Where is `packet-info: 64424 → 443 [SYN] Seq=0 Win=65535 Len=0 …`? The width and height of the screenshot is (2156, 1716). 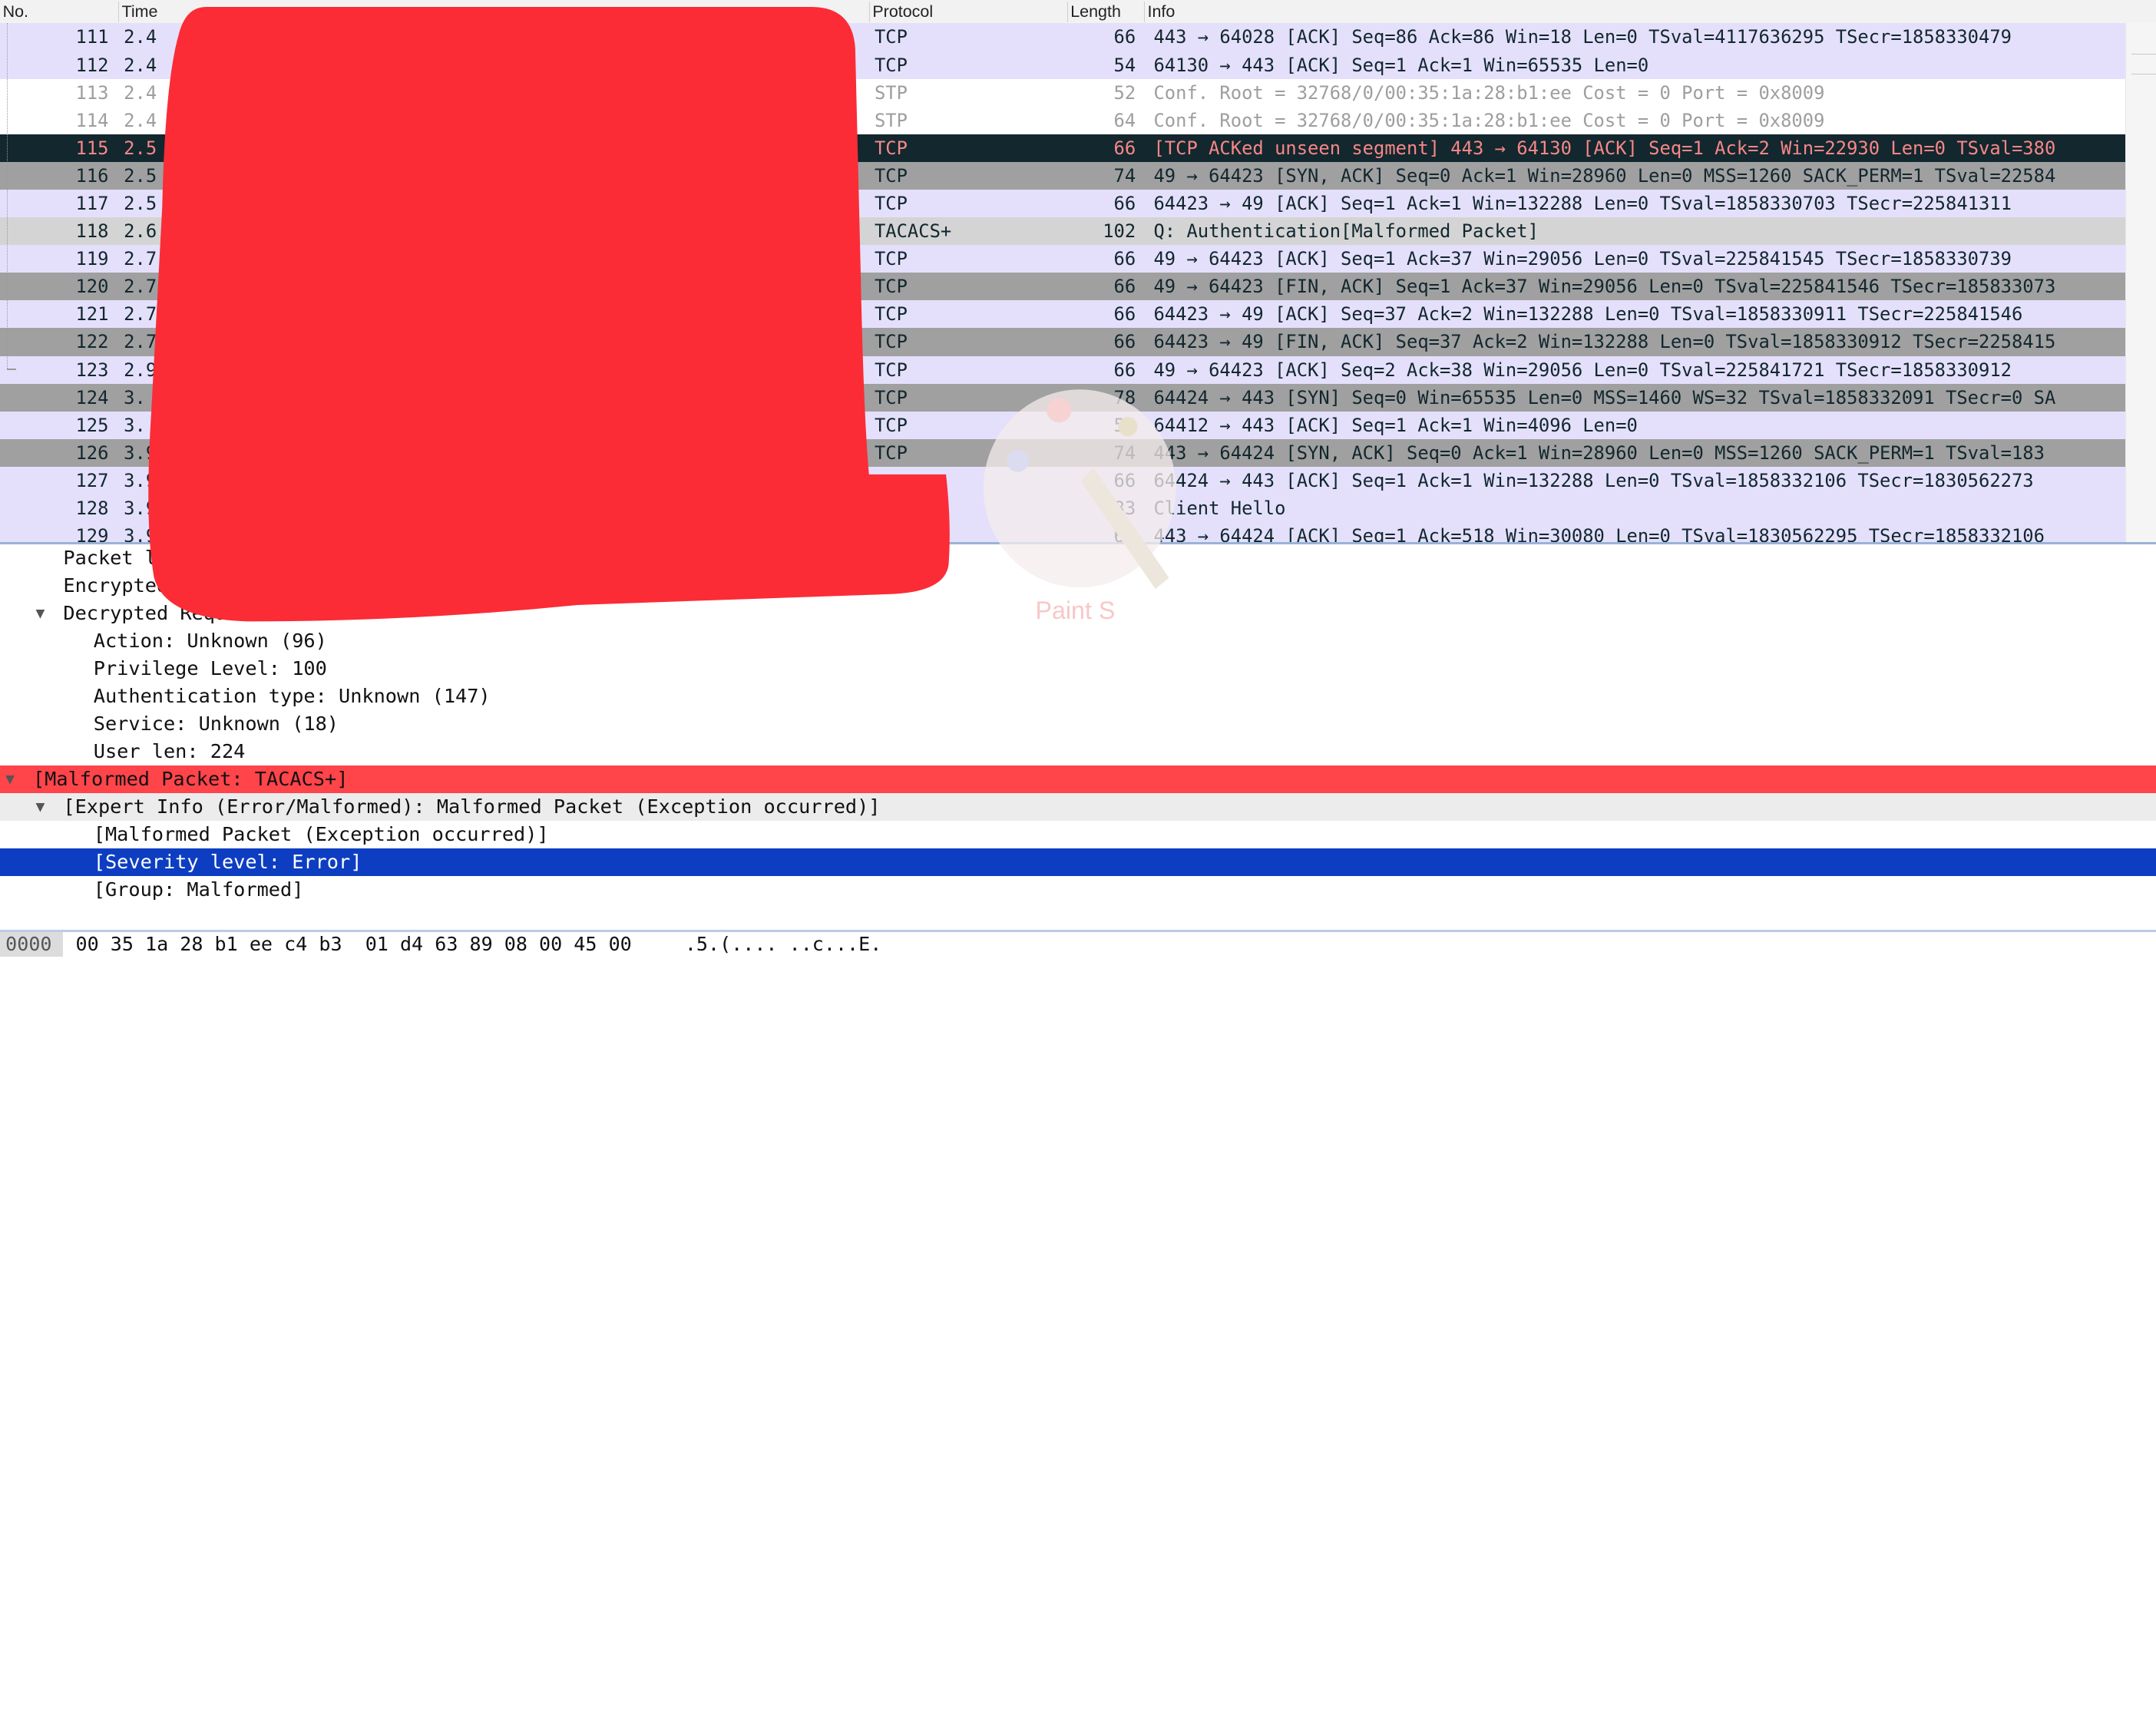
packet-info: 64424 → 443 [SYN] Seq=0 Win=65535 Len=0 … is located at coordinates (1605, 397).